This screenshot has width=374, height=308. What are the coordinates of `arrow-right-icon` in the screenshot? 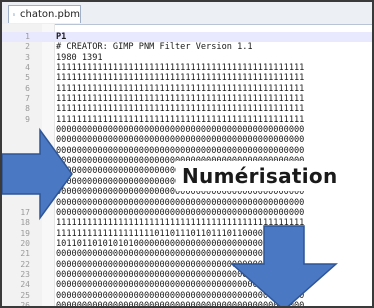 It's located at (37, 174).